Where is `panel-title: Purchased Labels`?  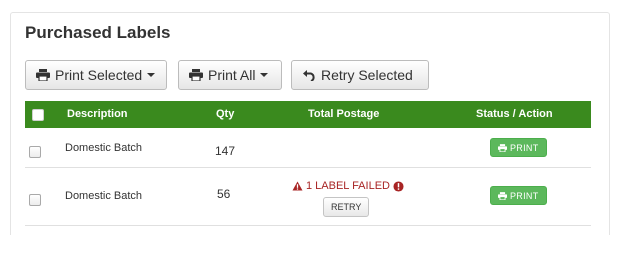
panel-title: Purchased Labels is located at coordinates (98, 32).